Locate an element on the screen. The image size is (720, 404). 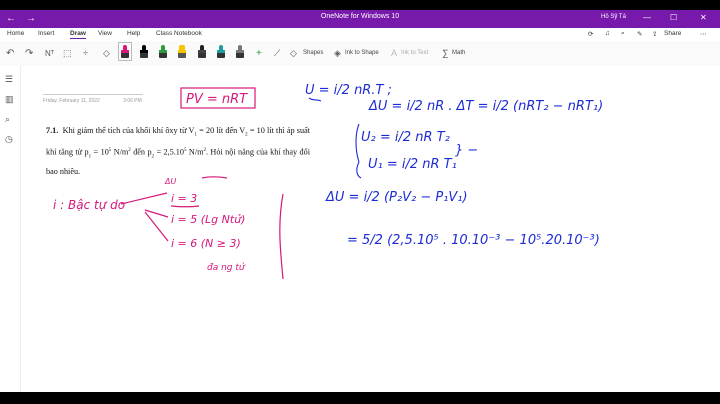
ink-to-shape-icon: ◈ is located at coordinates (337, 53).